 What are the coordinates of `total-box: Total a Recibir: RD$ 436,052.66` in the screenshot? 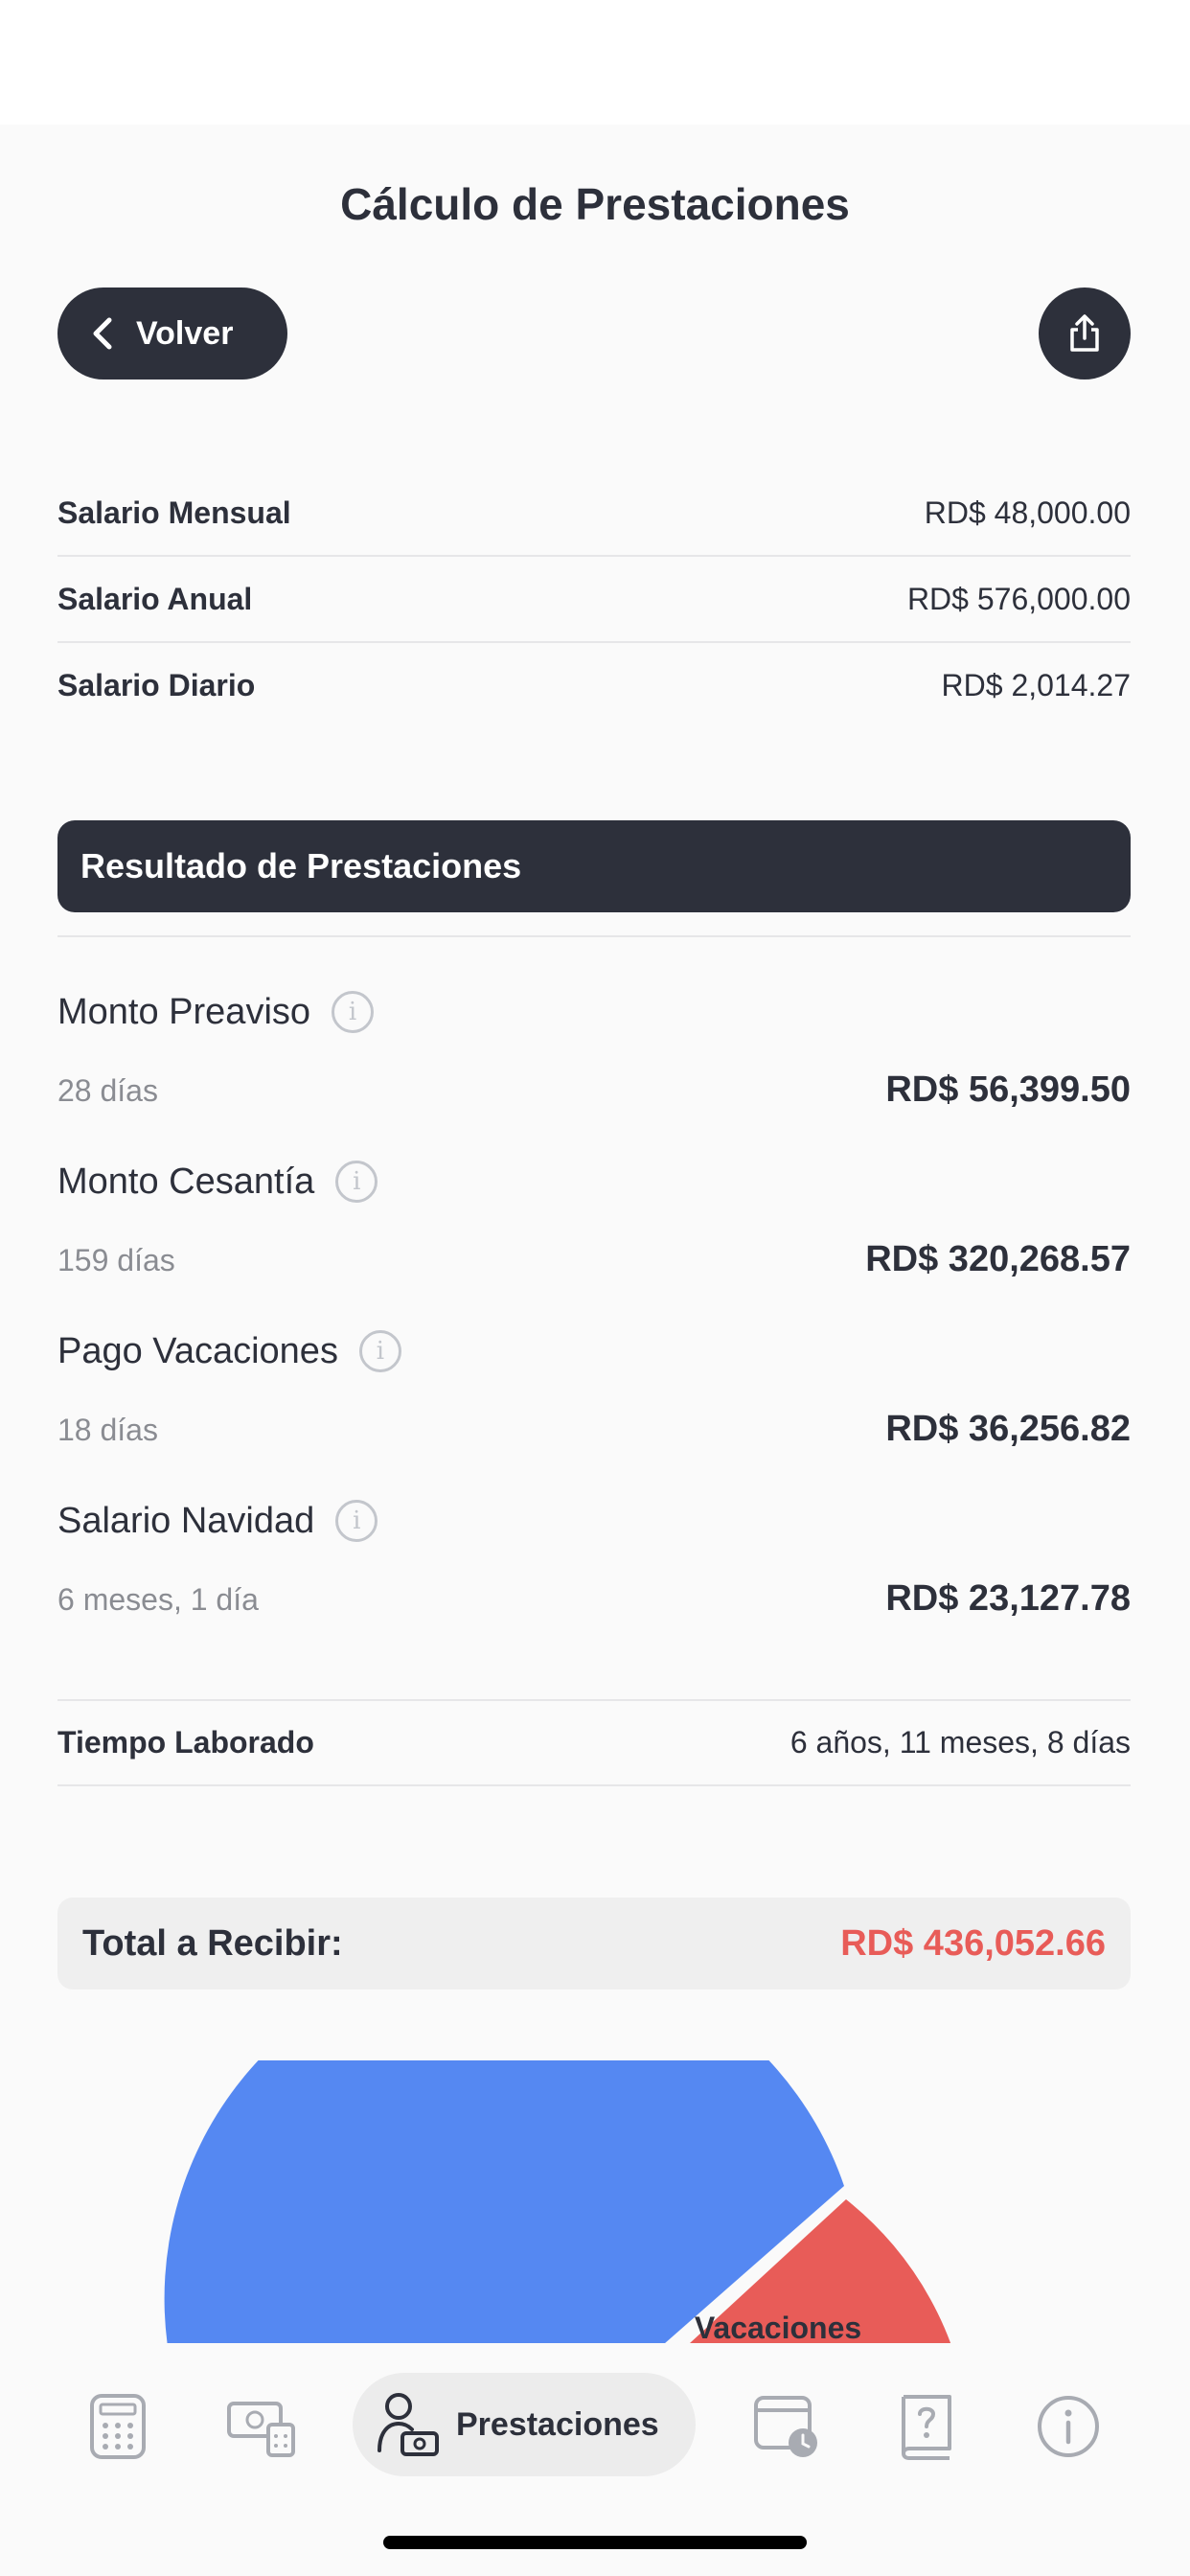 It's located at (594, 1944).